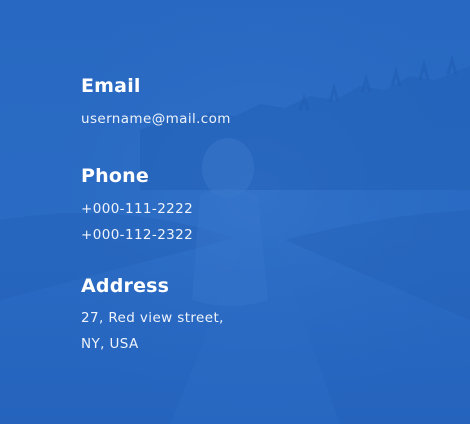  I want to click on email-value: username@mail.com, so click(156, 119).